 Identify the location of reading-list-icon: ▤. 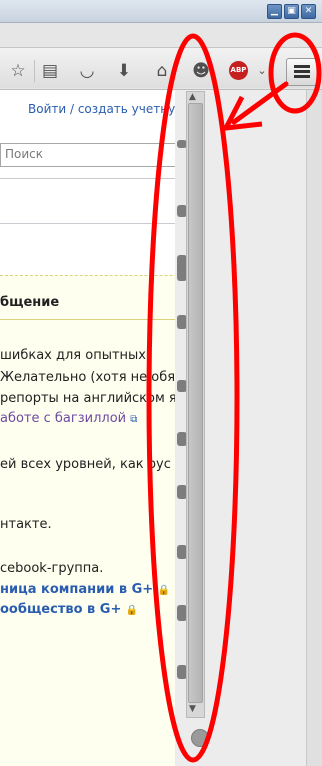
(50, 71).